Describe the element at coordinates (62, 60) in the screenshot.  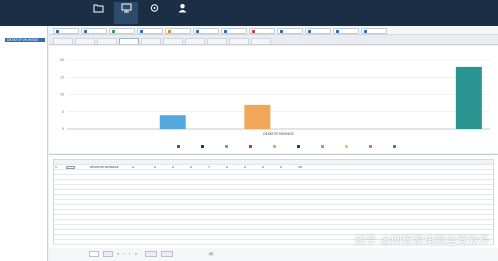
I see `y-tick-label: 20` at that location.